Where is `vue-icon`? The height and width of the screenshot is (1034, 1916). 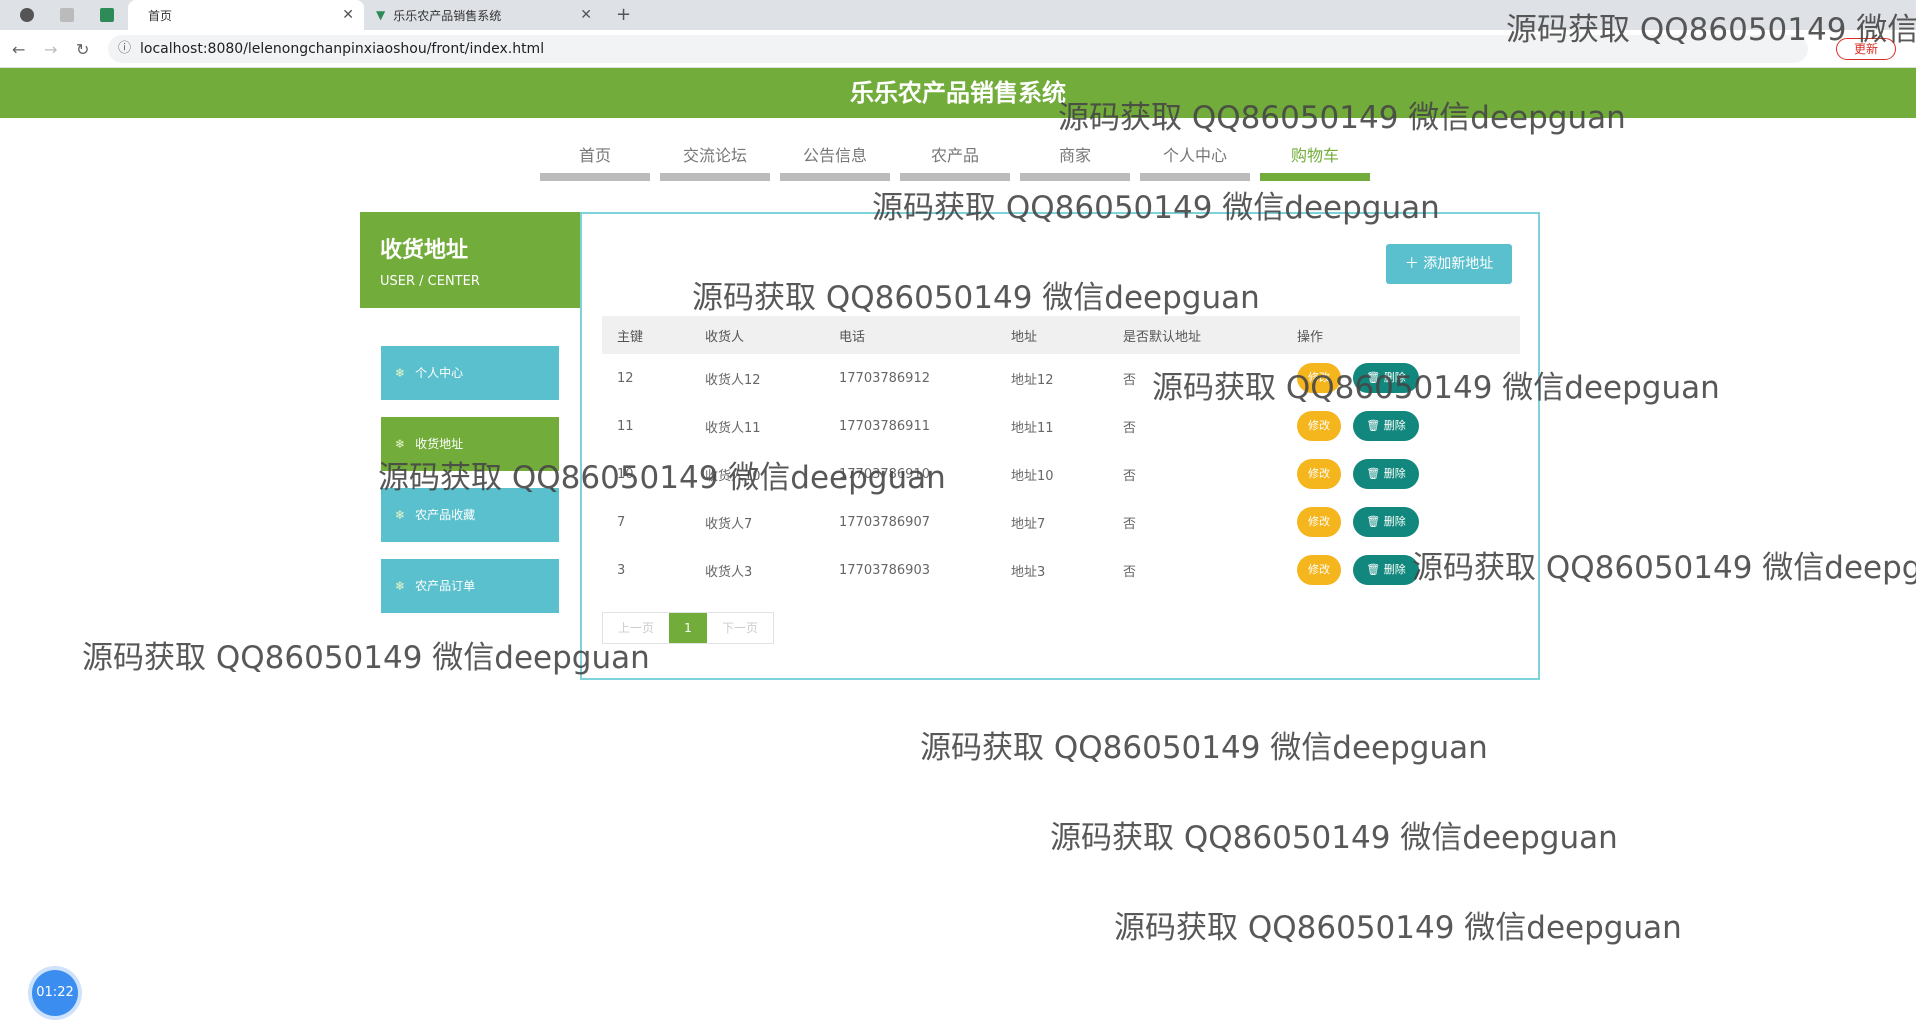
vue-icon is located at coordinates (107, 15).